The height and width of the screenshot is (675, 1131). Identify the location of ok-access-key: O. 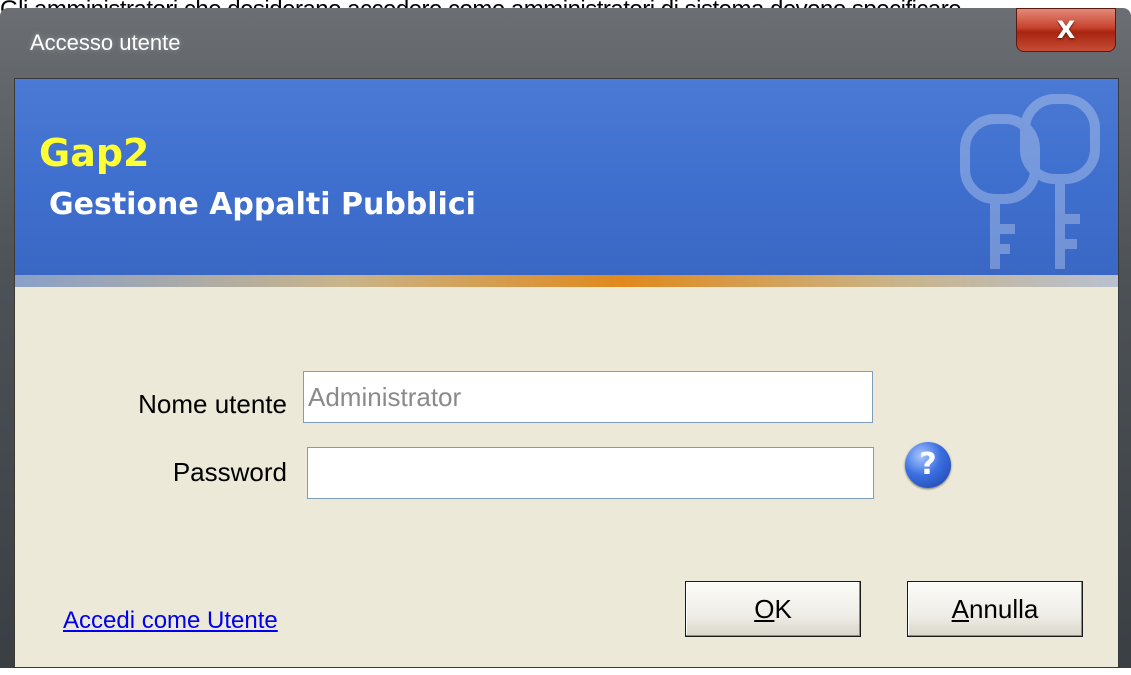
(764, 608).